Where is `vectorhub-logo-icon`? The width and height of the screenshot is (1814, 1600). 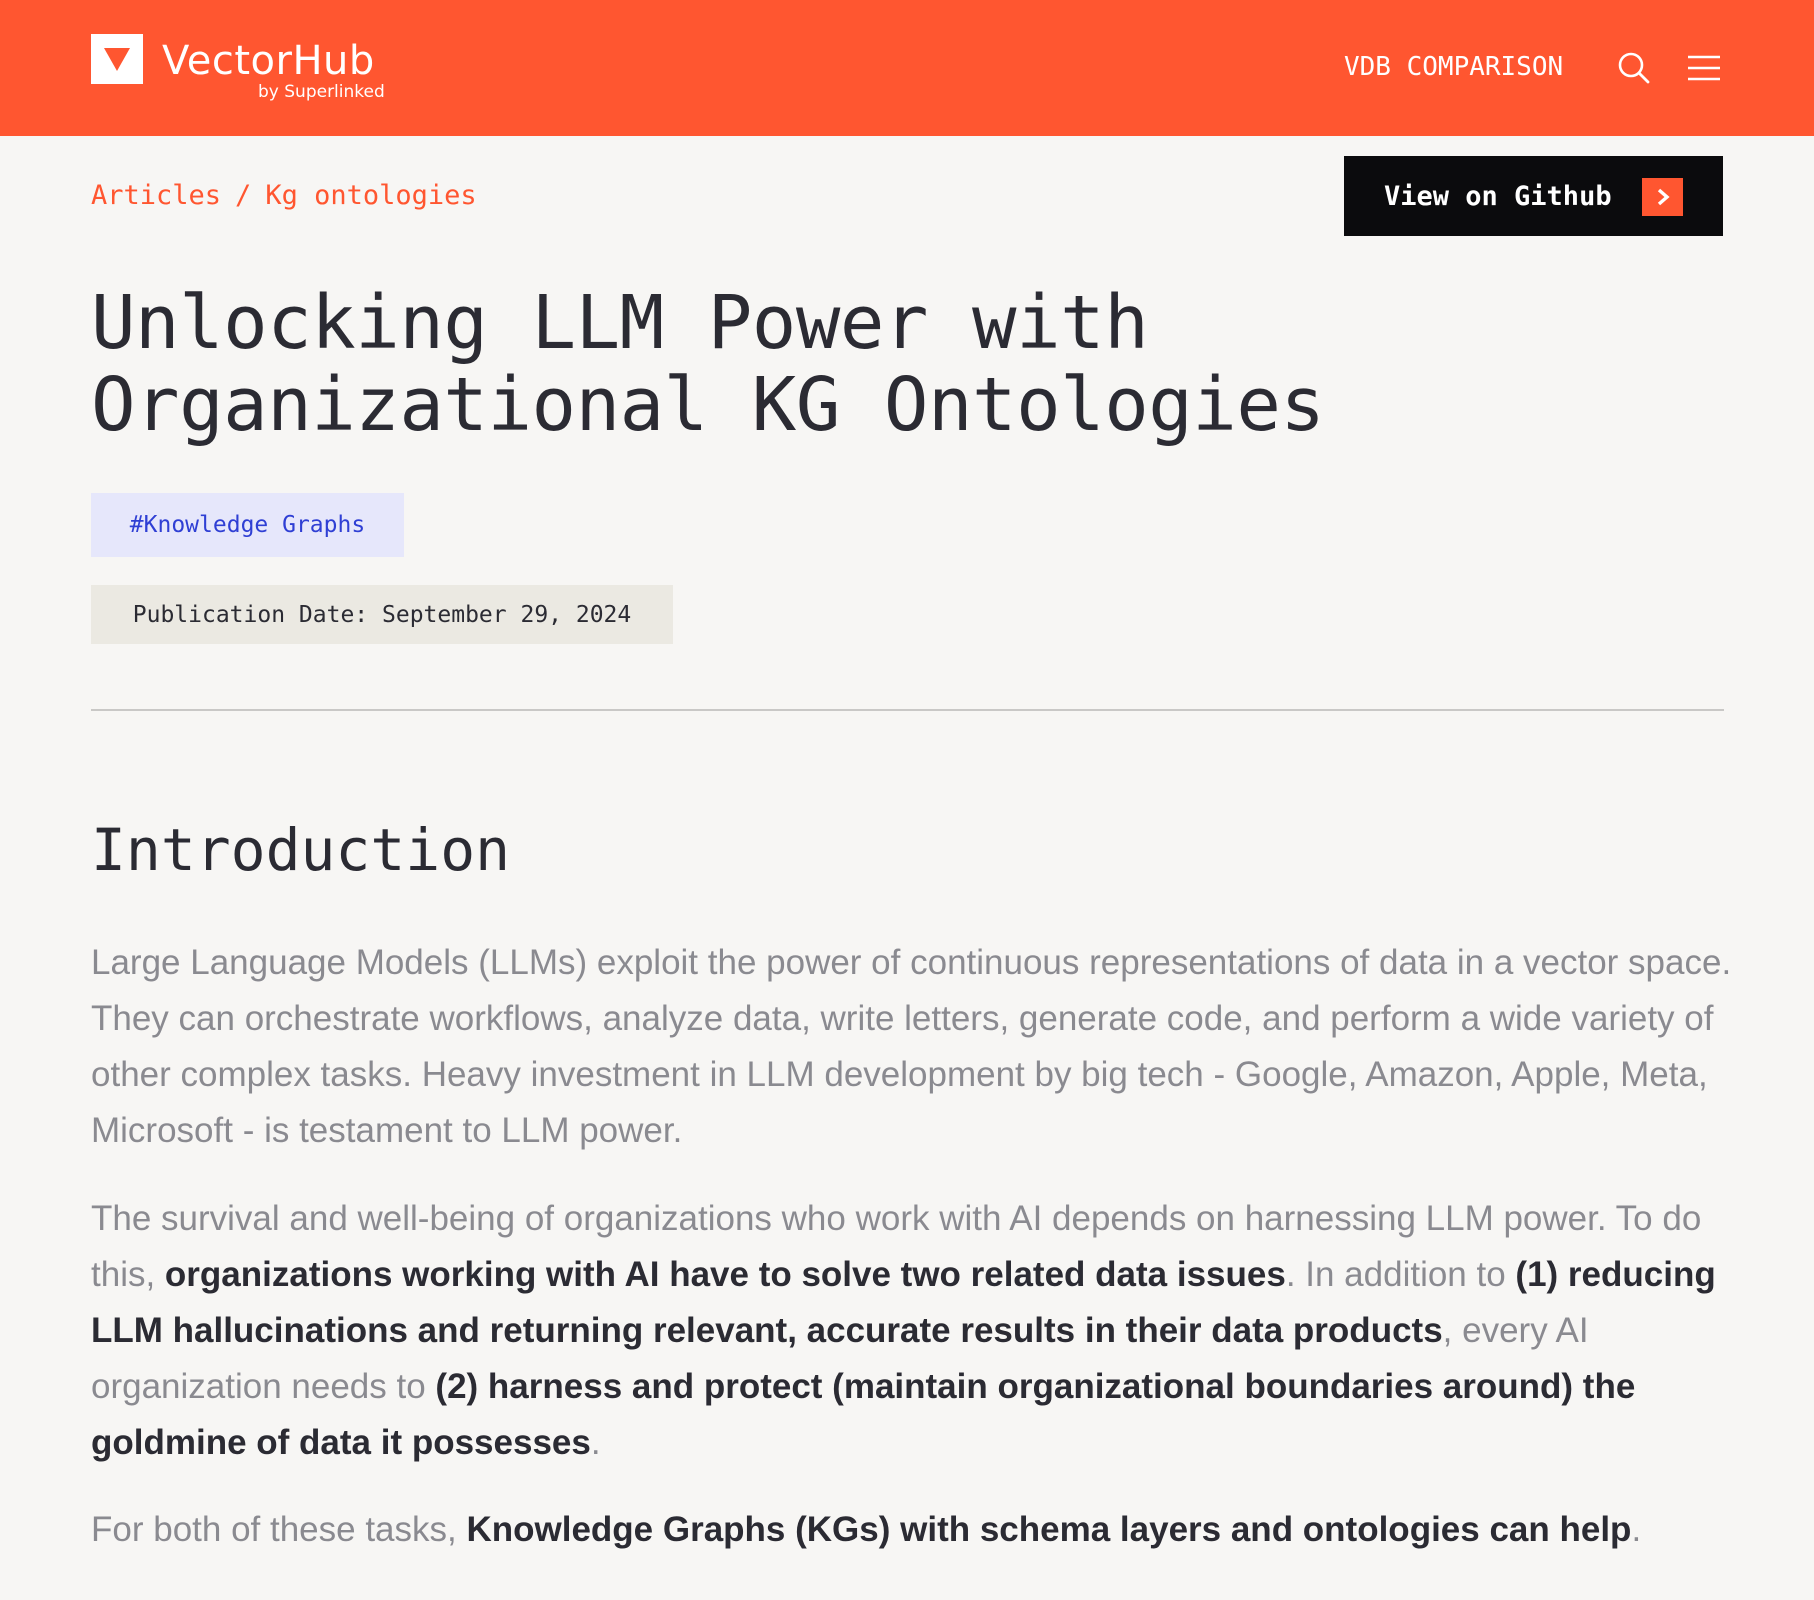
vectorhub-logo-icon is located at coordinates (117, 59).